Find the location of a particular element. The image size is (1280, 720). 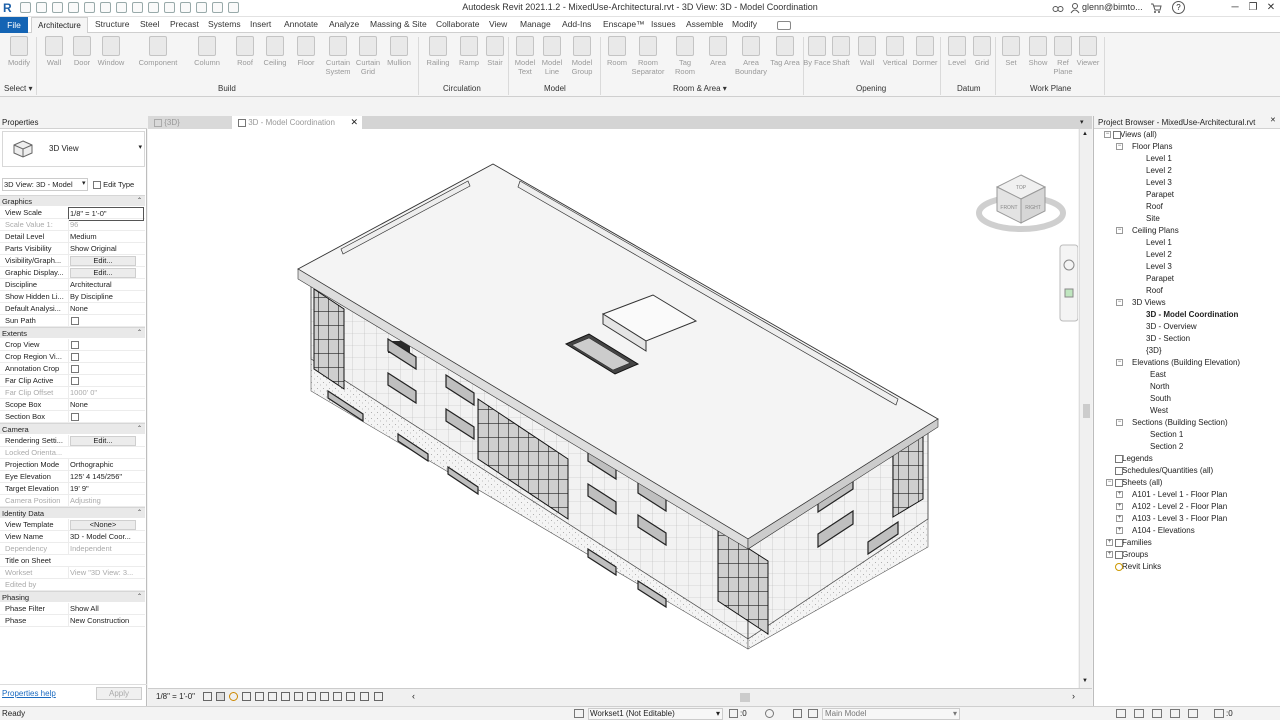

tab-structure: Structure is located at coordinates (112, 24).